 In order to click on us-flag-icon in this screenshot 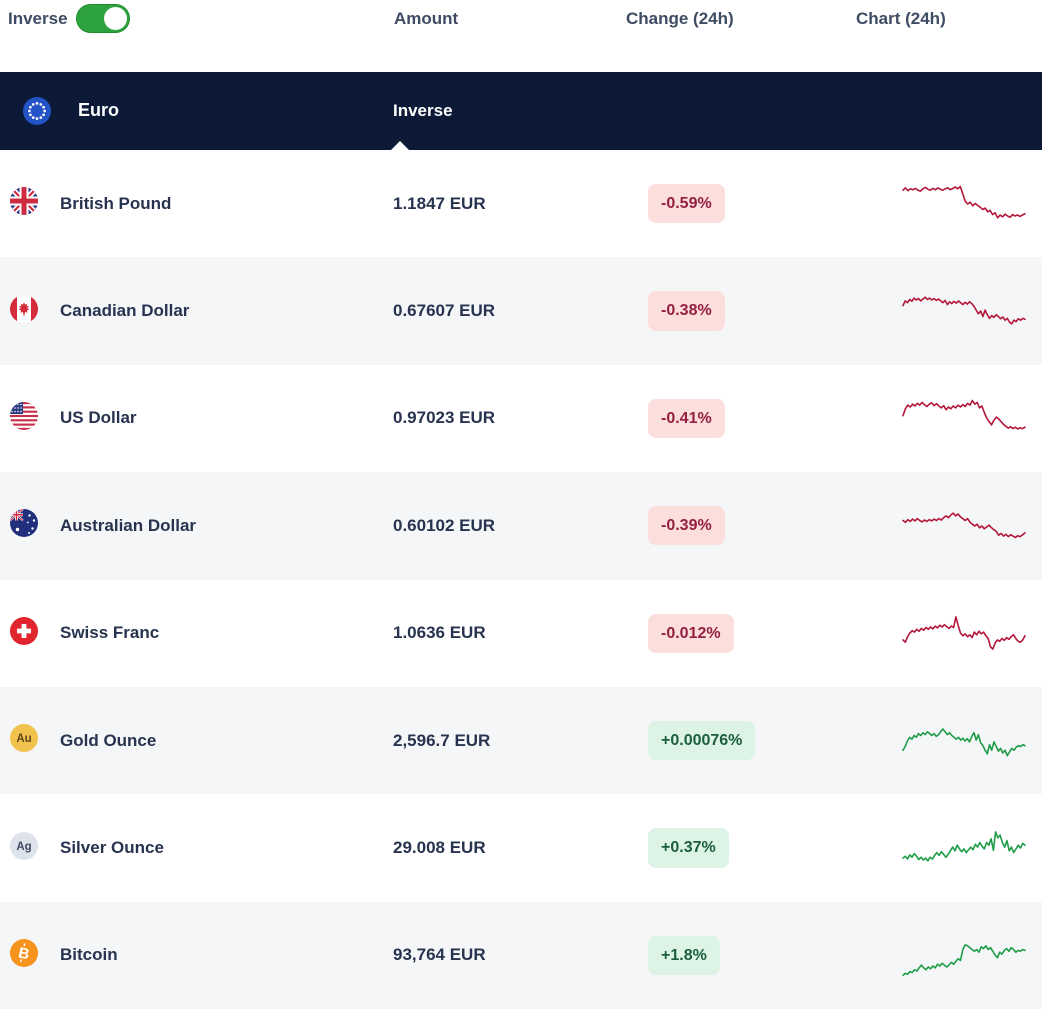, I will do `click(24, 418)`.